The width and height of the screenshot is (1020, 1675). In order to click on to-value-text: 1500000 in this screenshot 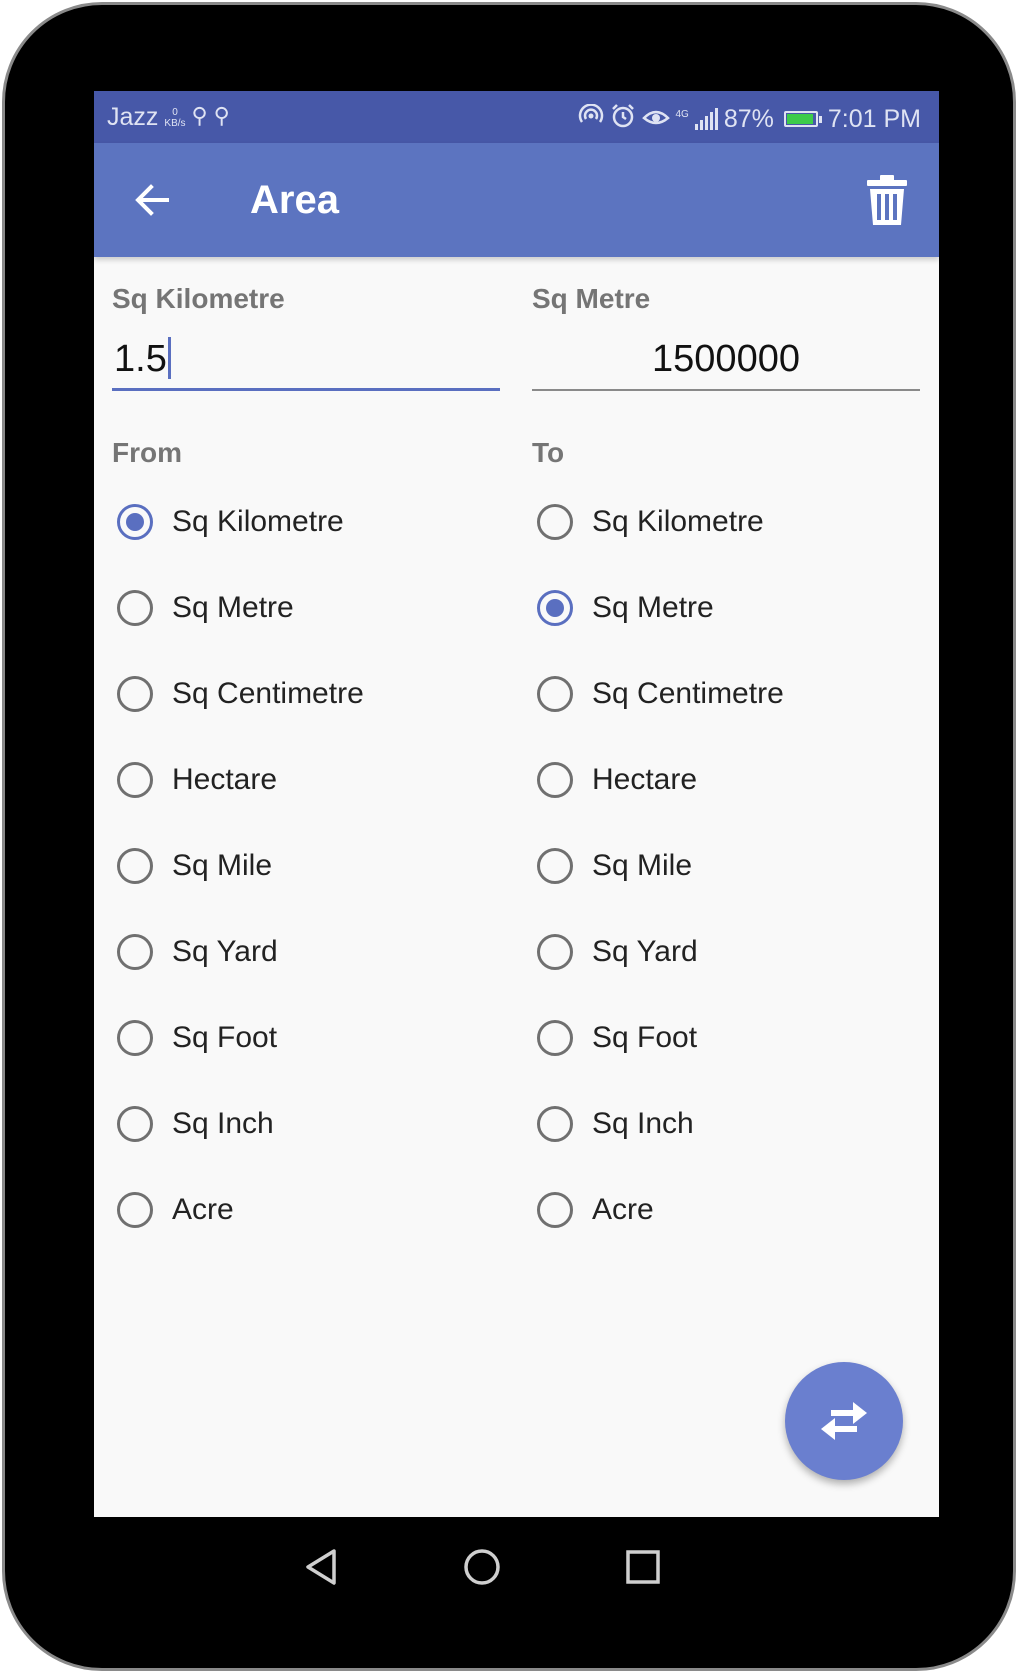, I will do `click(726, 359)`.